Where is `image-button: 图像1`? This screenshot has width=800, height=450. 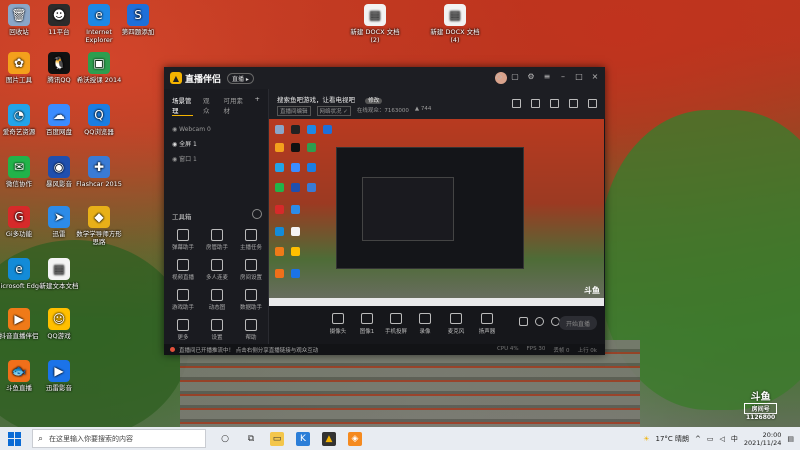
image-button: 图像1 is located at coordinates (367, 324).